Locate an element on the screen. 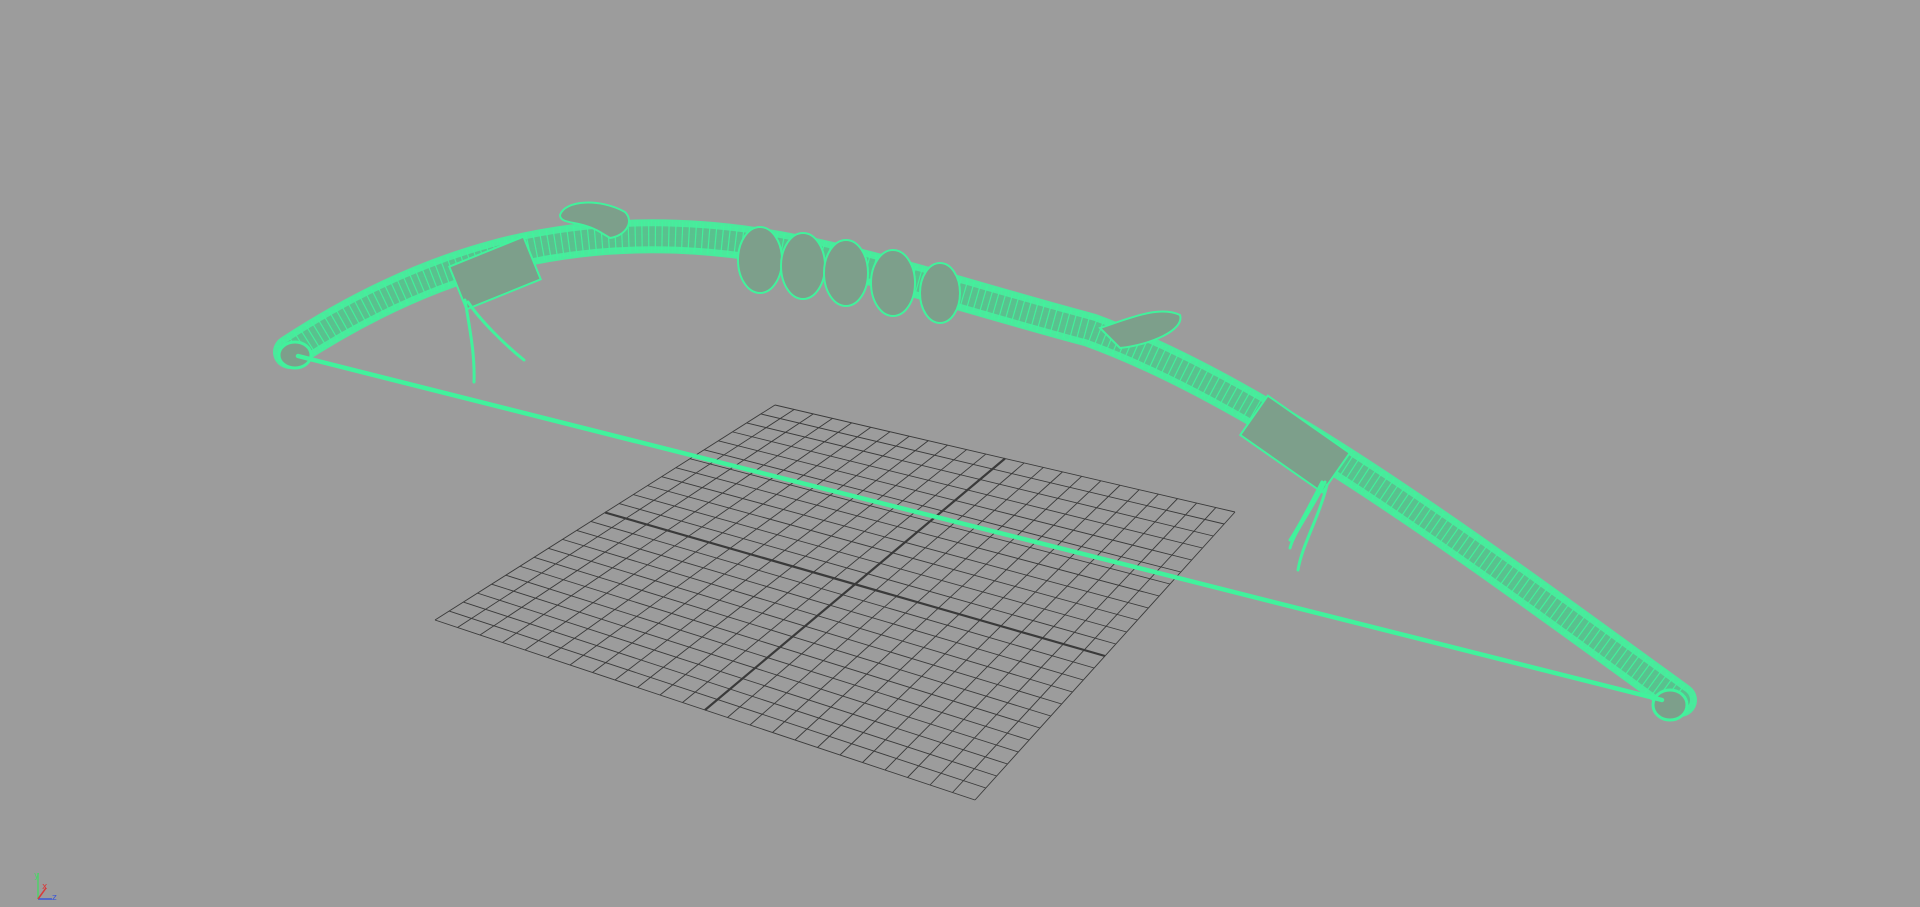 Image resolution: width=1920 pixels, height=907 pixels. axis-z-label: z is located at coordinates (54, 898).